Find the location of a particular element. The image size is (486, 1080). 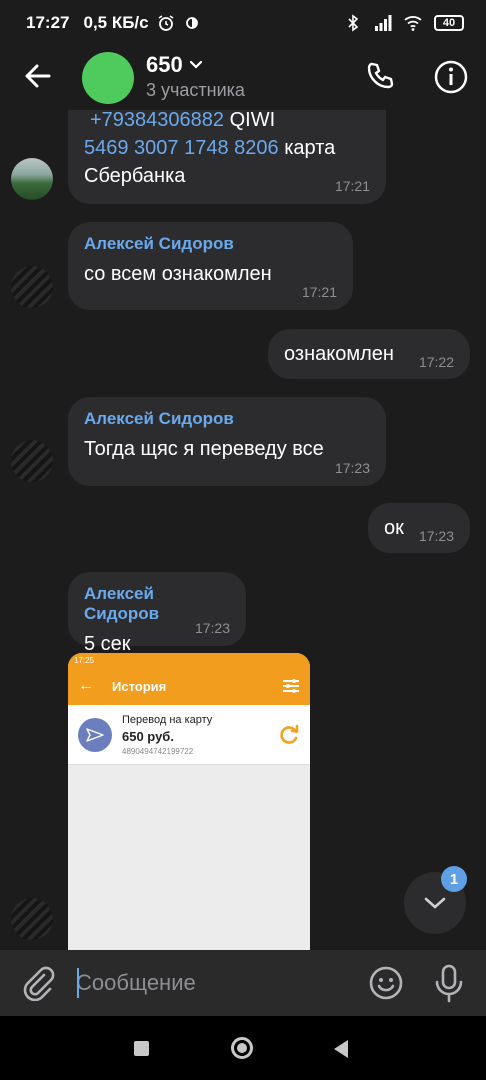

data-saver-icon is located at coordinates (191, 23).